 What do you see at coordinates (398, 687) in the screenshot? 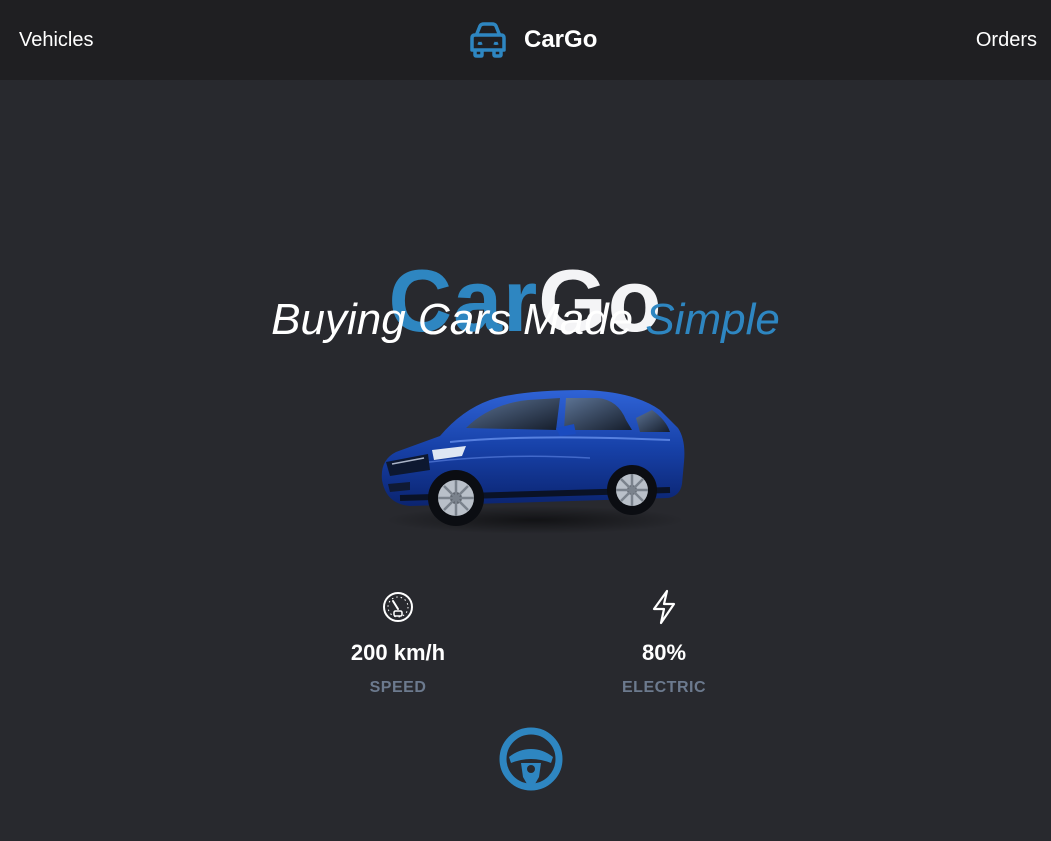
I see `speed-label: SPEED` at bounding box center [398, 687].